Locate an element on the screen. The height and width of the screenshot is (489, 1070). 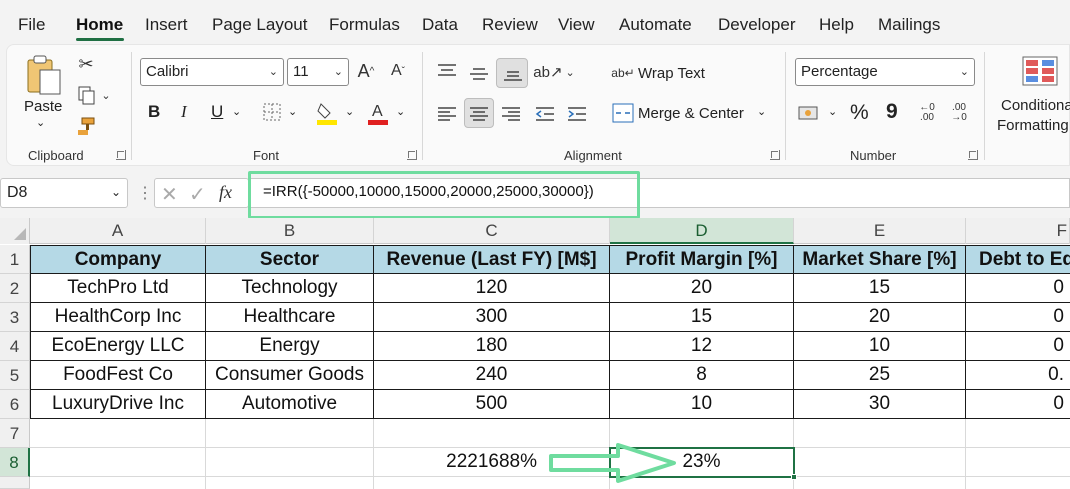
table-cell: TechPro Ltd is located at coordinates (118, 288).